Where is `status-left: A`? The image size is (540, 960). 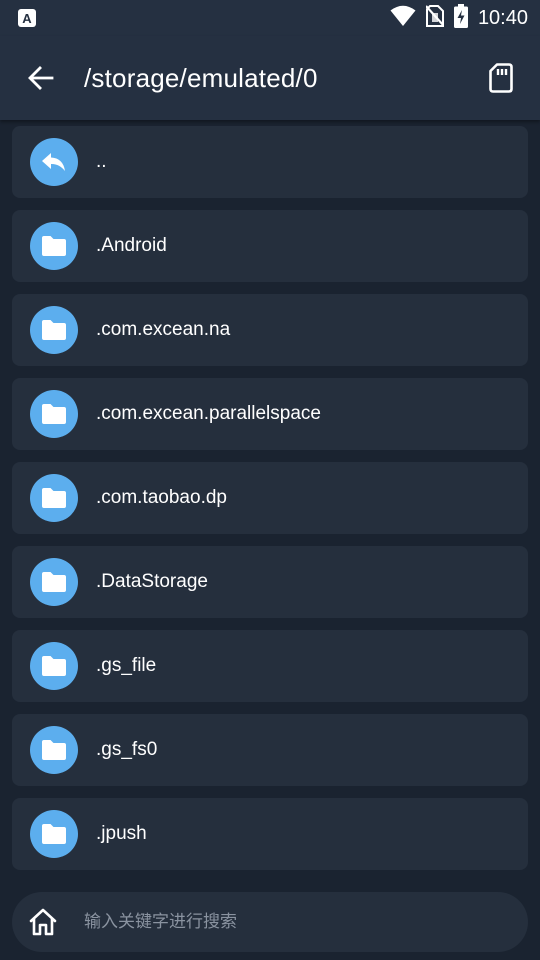
status-left: A is located at coordinates (27, 18).